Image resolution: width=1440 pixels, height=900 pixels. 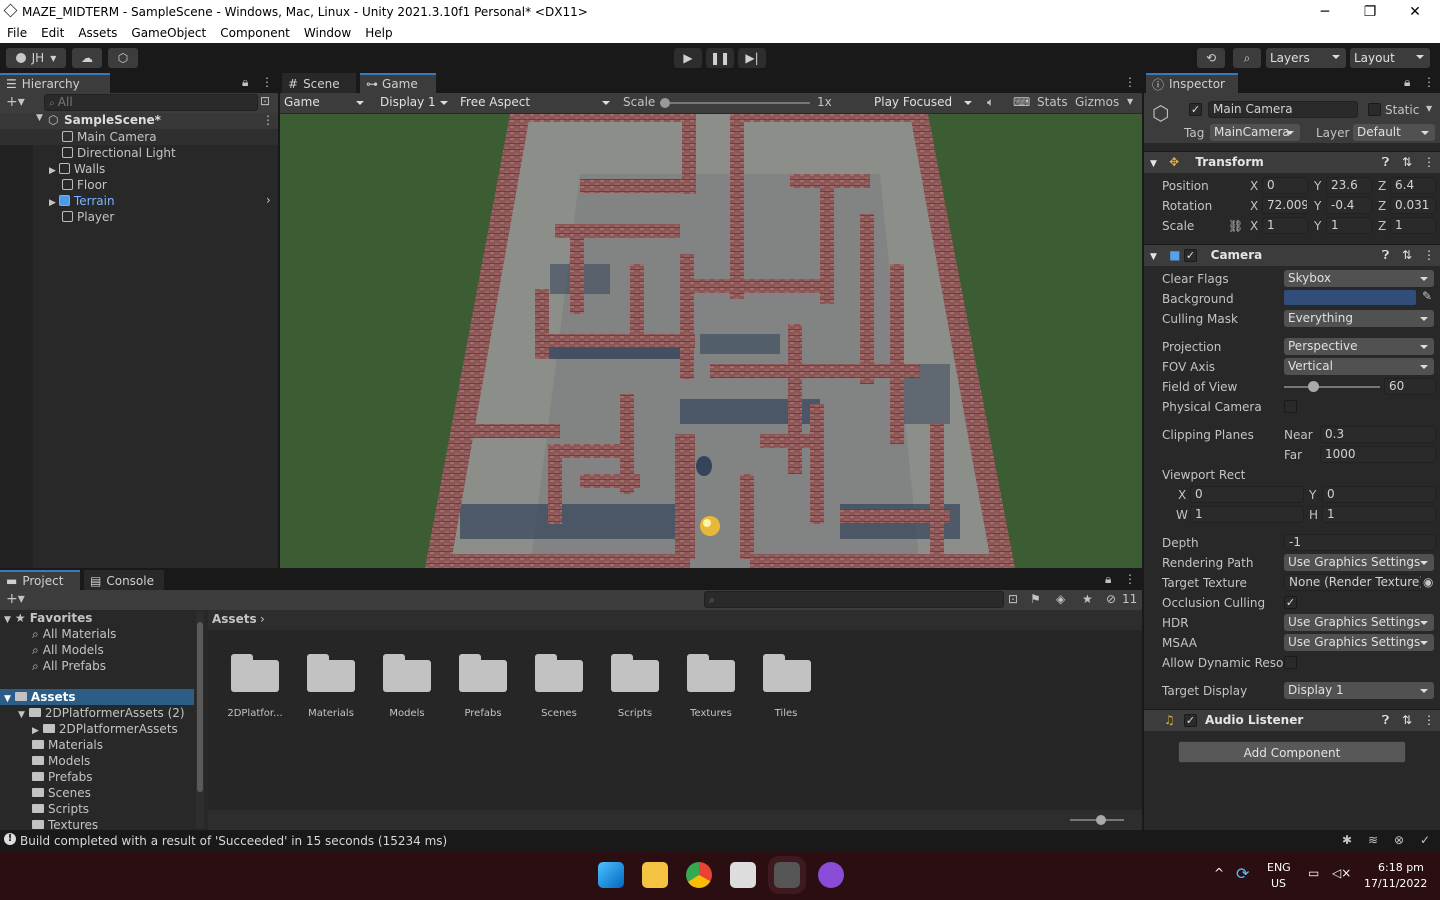 I want to click on assets-root: ▼ Assets, so click(x=97, y=697).